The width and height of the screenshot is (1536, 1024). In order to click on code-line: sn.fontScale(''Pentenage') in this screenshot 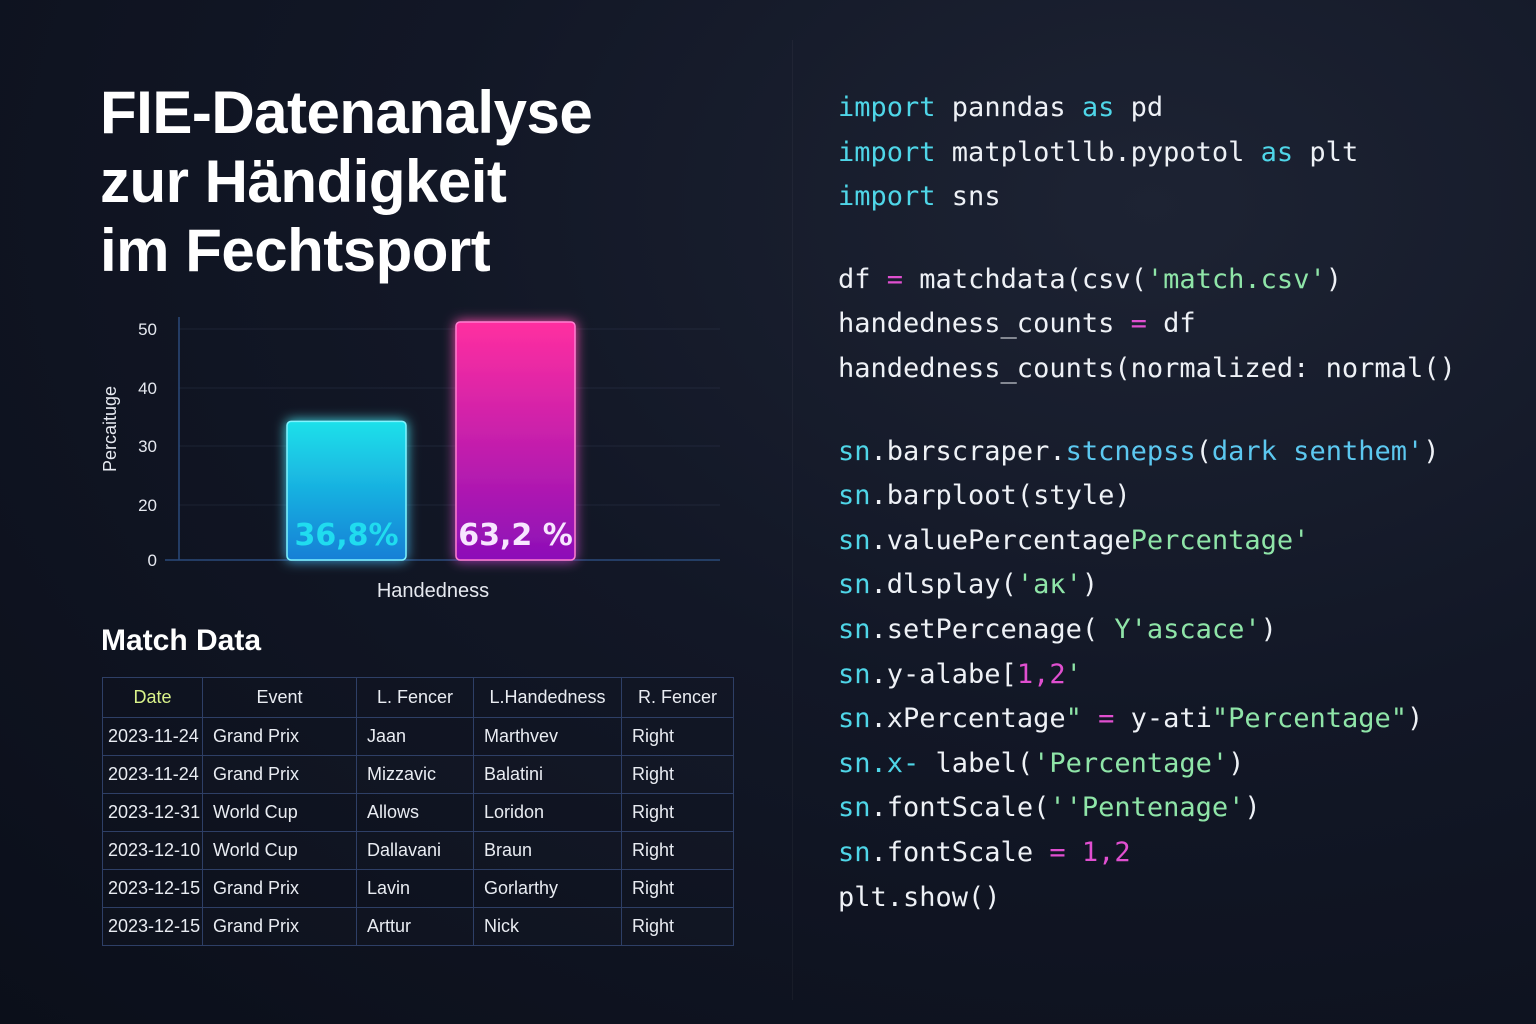, I will do `click(1147, 808)`.